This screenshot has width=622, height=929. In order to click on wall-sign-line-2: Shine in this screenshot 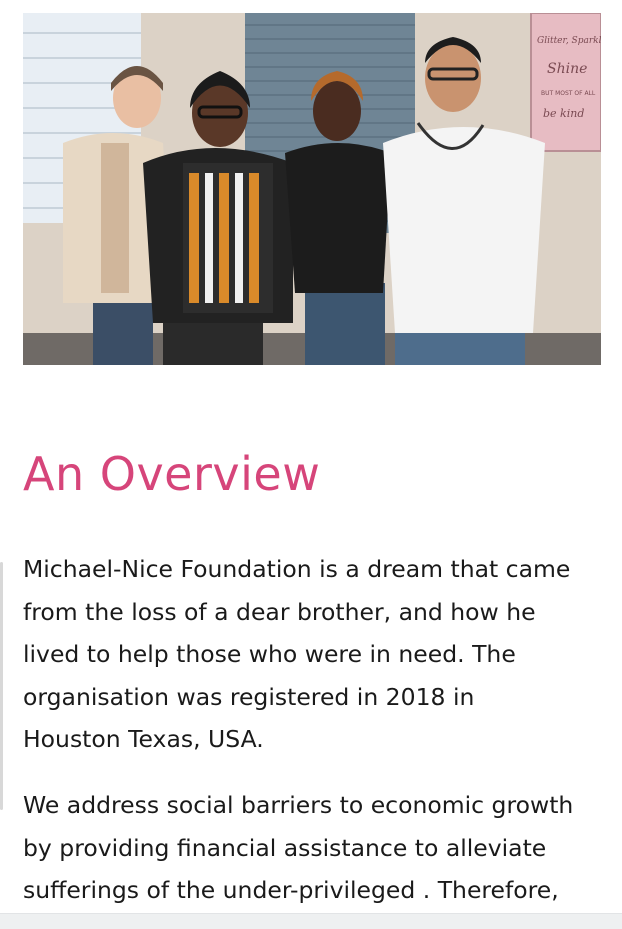, I will do `click(567, 69)`.